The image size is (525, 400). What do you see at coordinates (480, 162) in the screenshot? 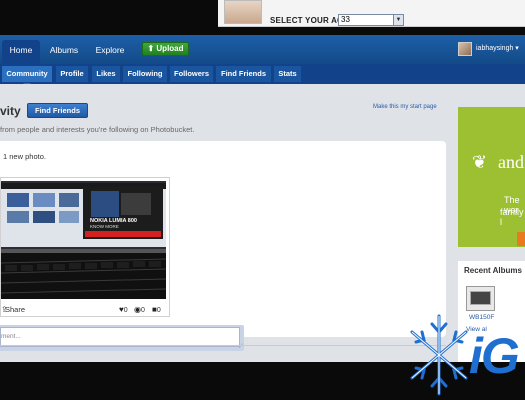
I see `ad-logo-icon: ❦` at bounding box center [480, 162].